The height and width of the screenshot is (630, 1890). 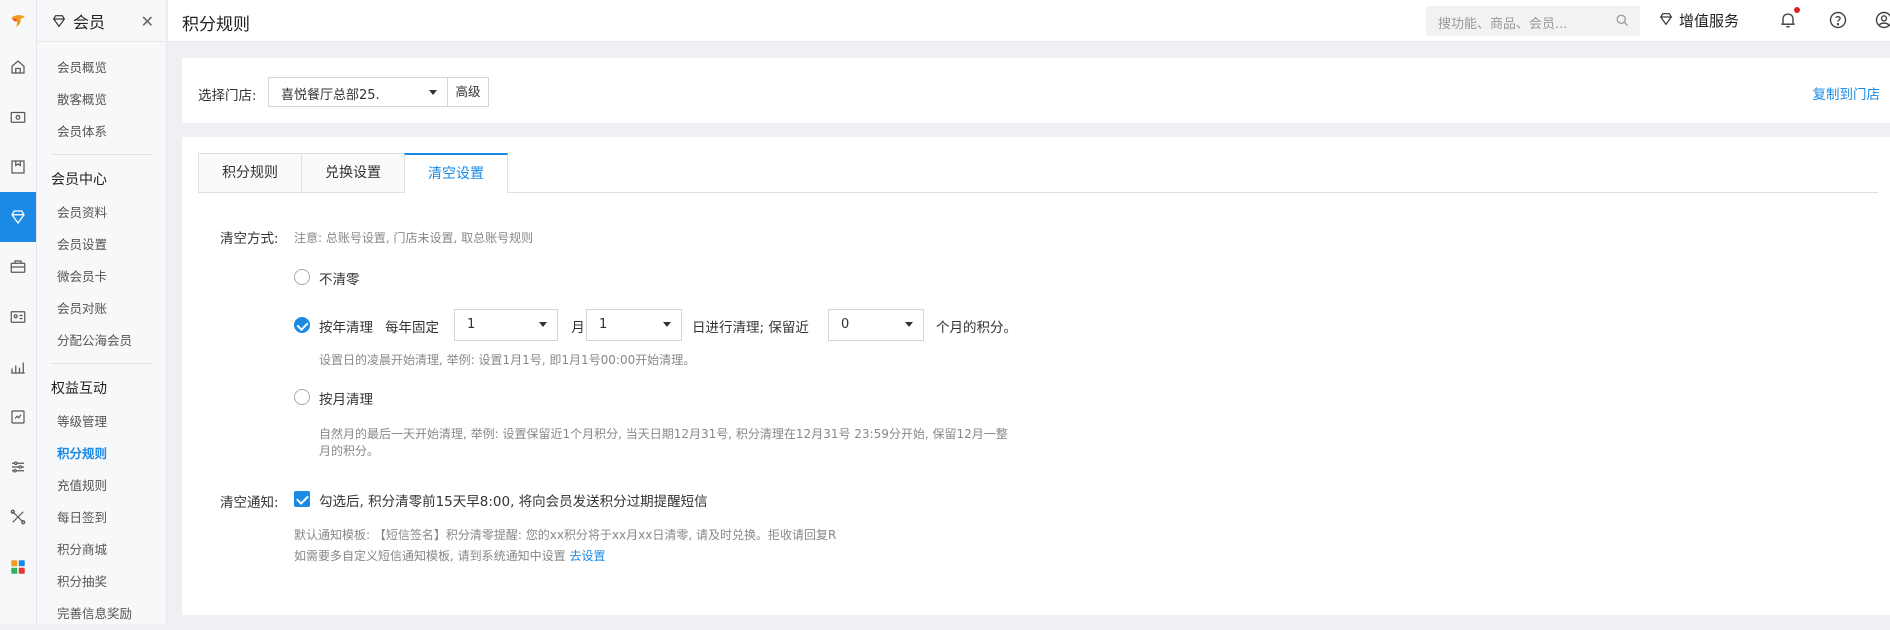 I want to click on copy-to-store-link: 复制到门店, so click(x=1847, y=93).